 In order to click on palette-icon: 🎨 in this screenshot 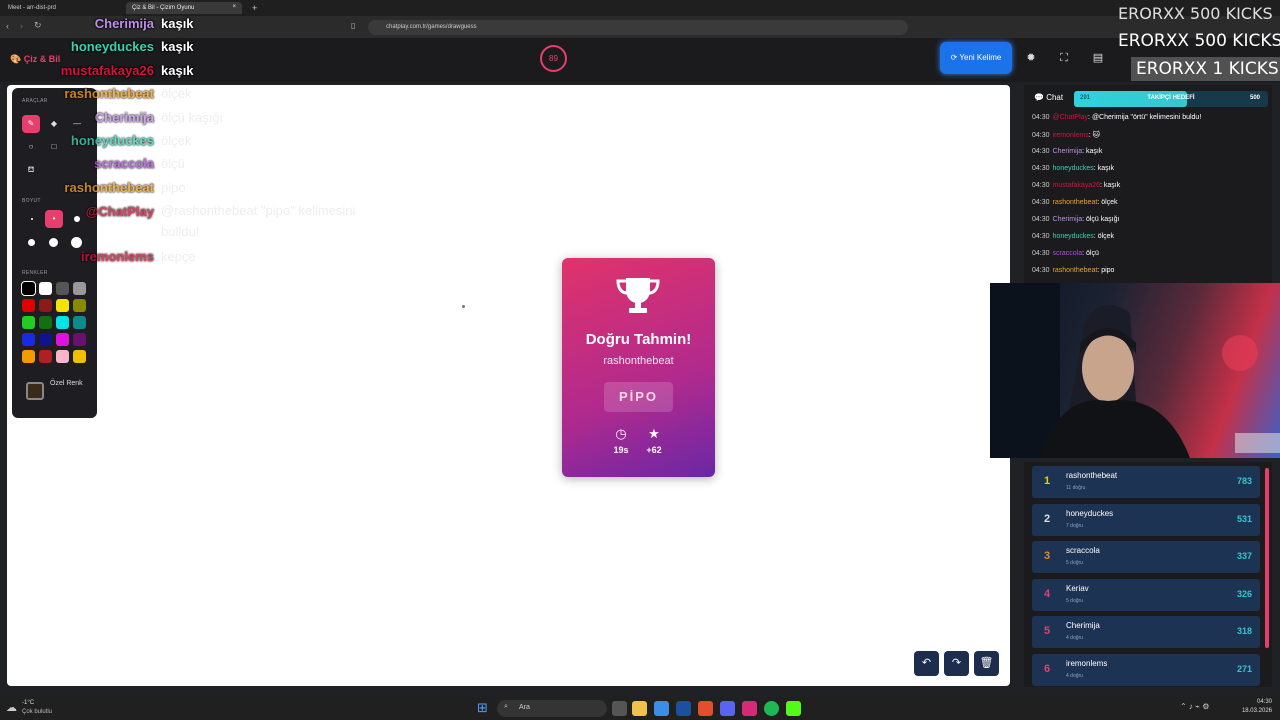, I will do `click(16, 59)`.